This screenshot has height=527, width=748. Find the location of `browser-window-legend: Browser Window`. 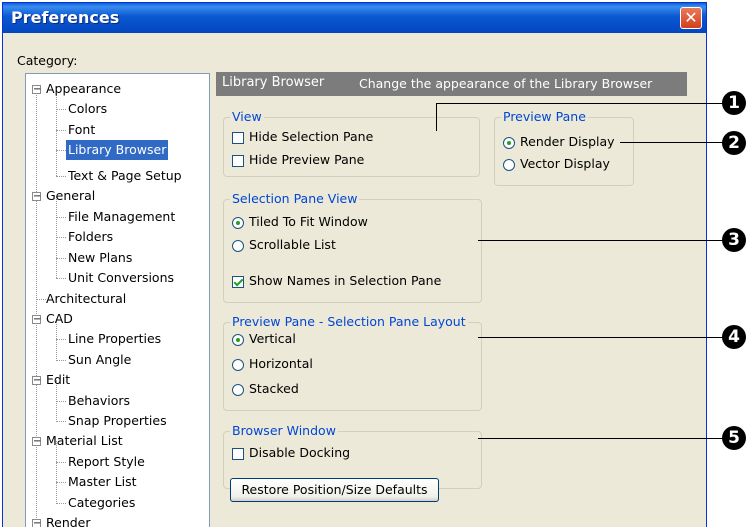

browser-window-legend: Browser Window is located at coordinates (284, 430).